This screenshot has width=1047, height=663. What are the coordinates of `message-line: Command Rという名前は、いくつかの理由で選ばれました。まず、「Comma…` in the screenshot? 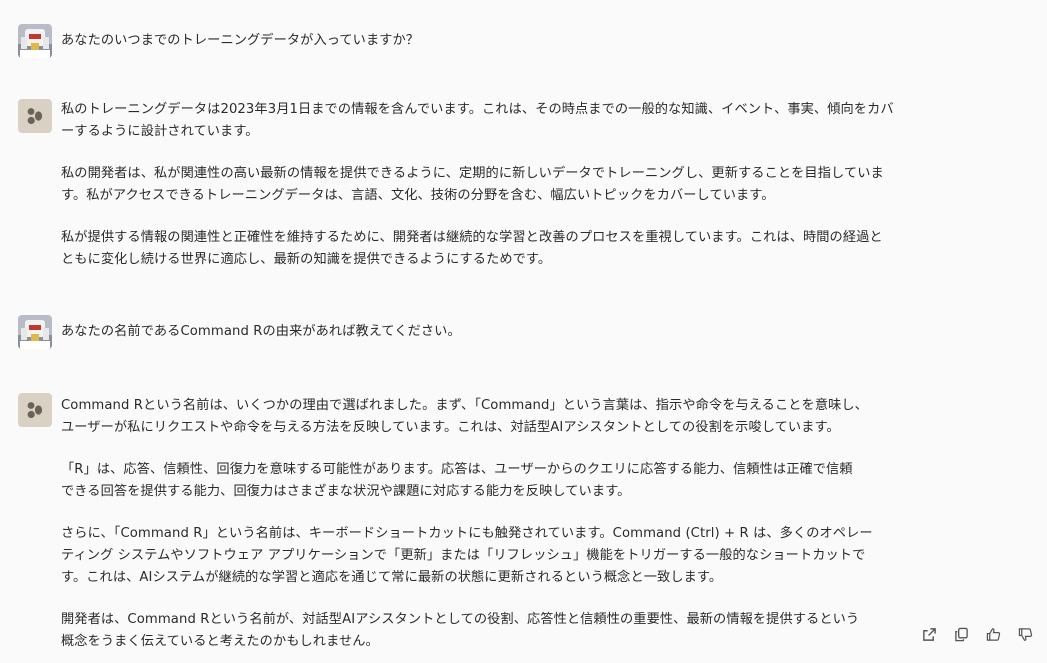 It's located at (464, 405).